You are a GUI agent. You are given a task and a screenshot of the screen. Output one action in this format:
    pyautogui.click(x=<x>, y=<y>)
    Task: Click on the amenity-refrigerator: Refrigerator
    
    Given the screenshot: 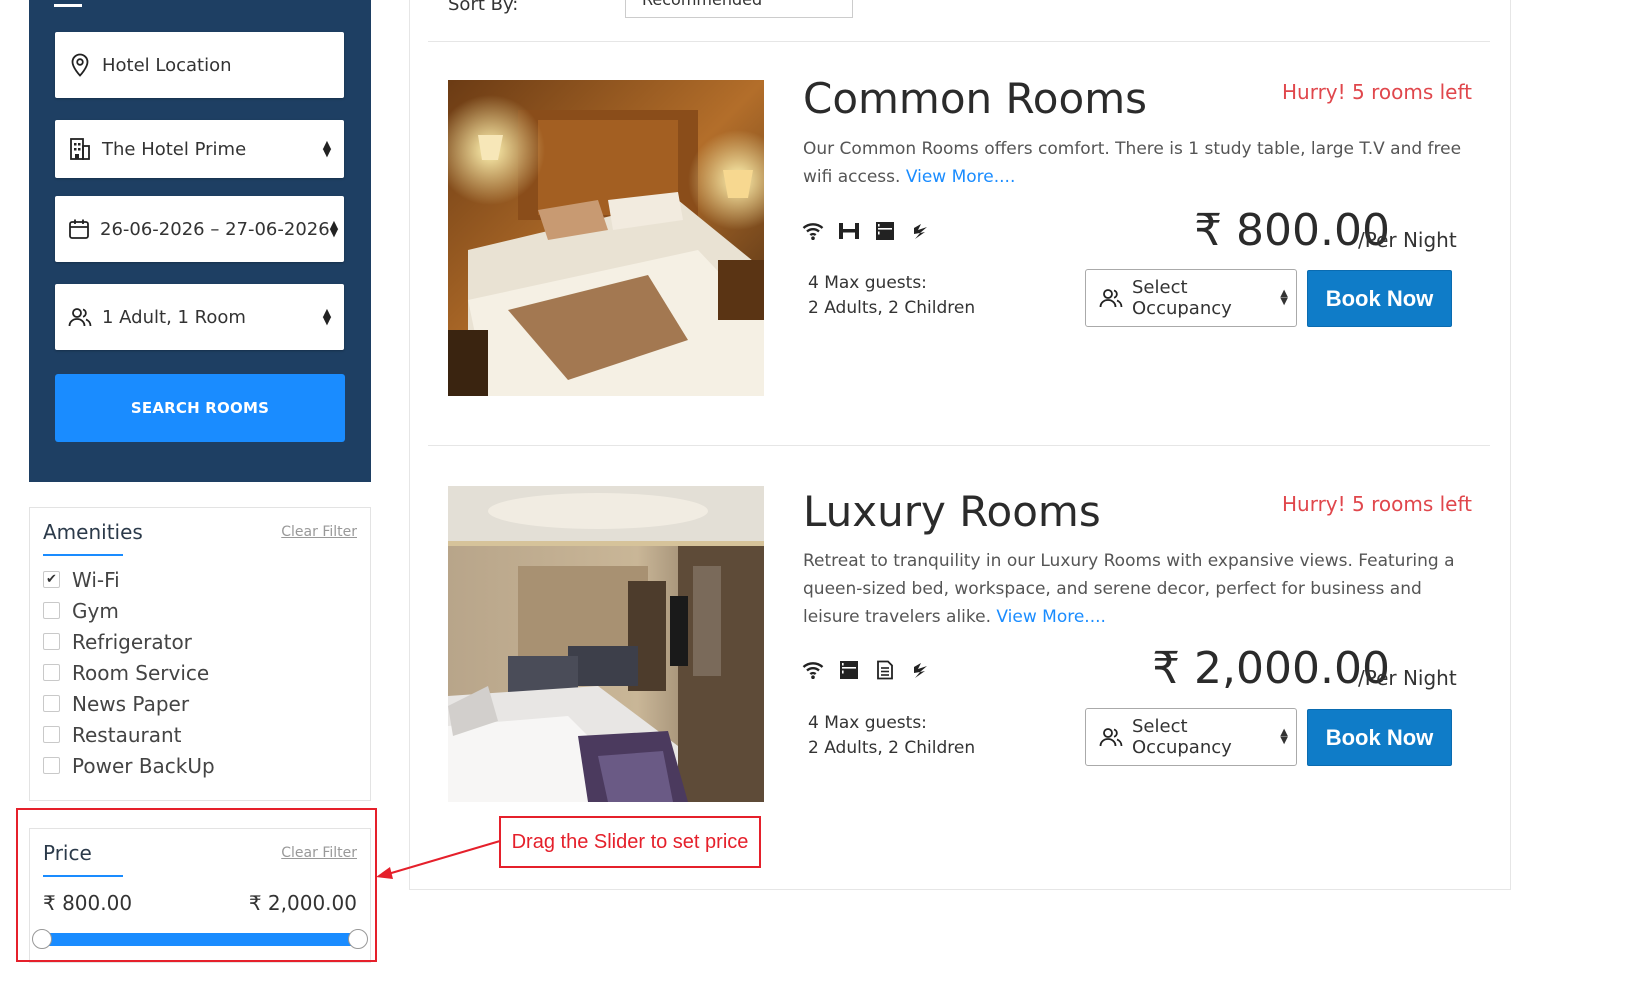 What is the action you would take?
    pyautogui.click(x=129, y=641)
    